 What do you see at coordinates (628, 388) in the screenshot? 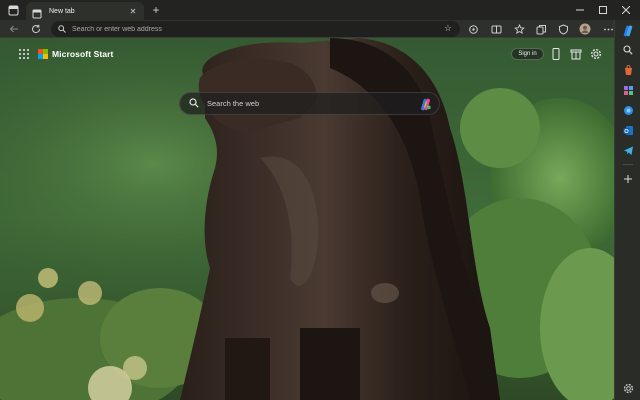
I see `settings-icon` at bounding box center [628, 388].